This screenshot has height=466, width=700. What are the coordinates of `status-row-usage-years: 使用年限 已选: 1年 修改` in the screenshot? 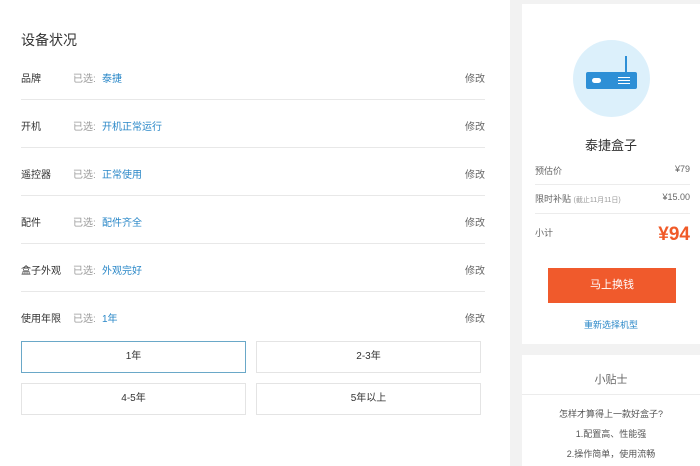 It's located at (253, 316).